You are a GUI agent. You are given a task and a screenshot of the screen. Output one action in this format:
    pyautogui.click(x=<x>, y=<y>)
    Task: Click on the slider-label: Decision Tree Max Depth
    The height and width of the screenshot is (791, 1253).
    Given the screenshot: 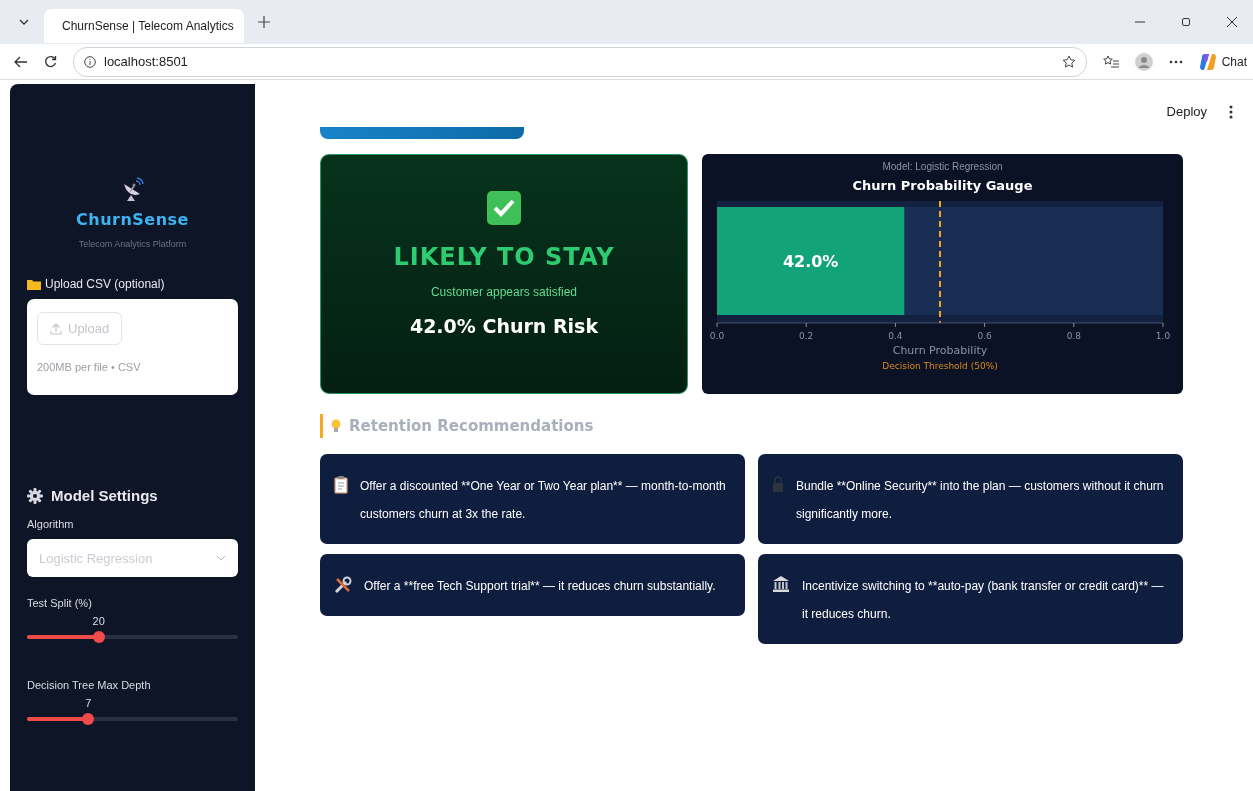 What is the action you would take?
    pyautogui.click(x=89, y=685)
    